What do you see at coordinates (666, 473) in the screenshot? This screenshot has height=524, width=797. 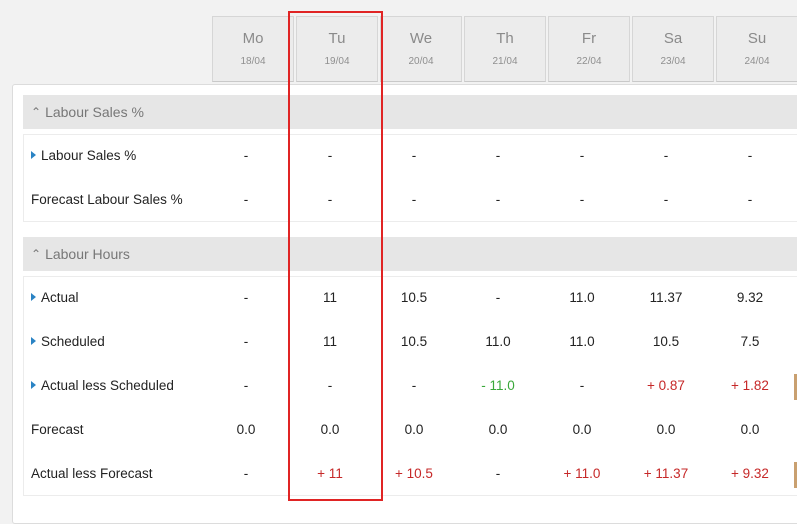 I see `cell-sa: + 11.37` at bounding box center [666, 473].